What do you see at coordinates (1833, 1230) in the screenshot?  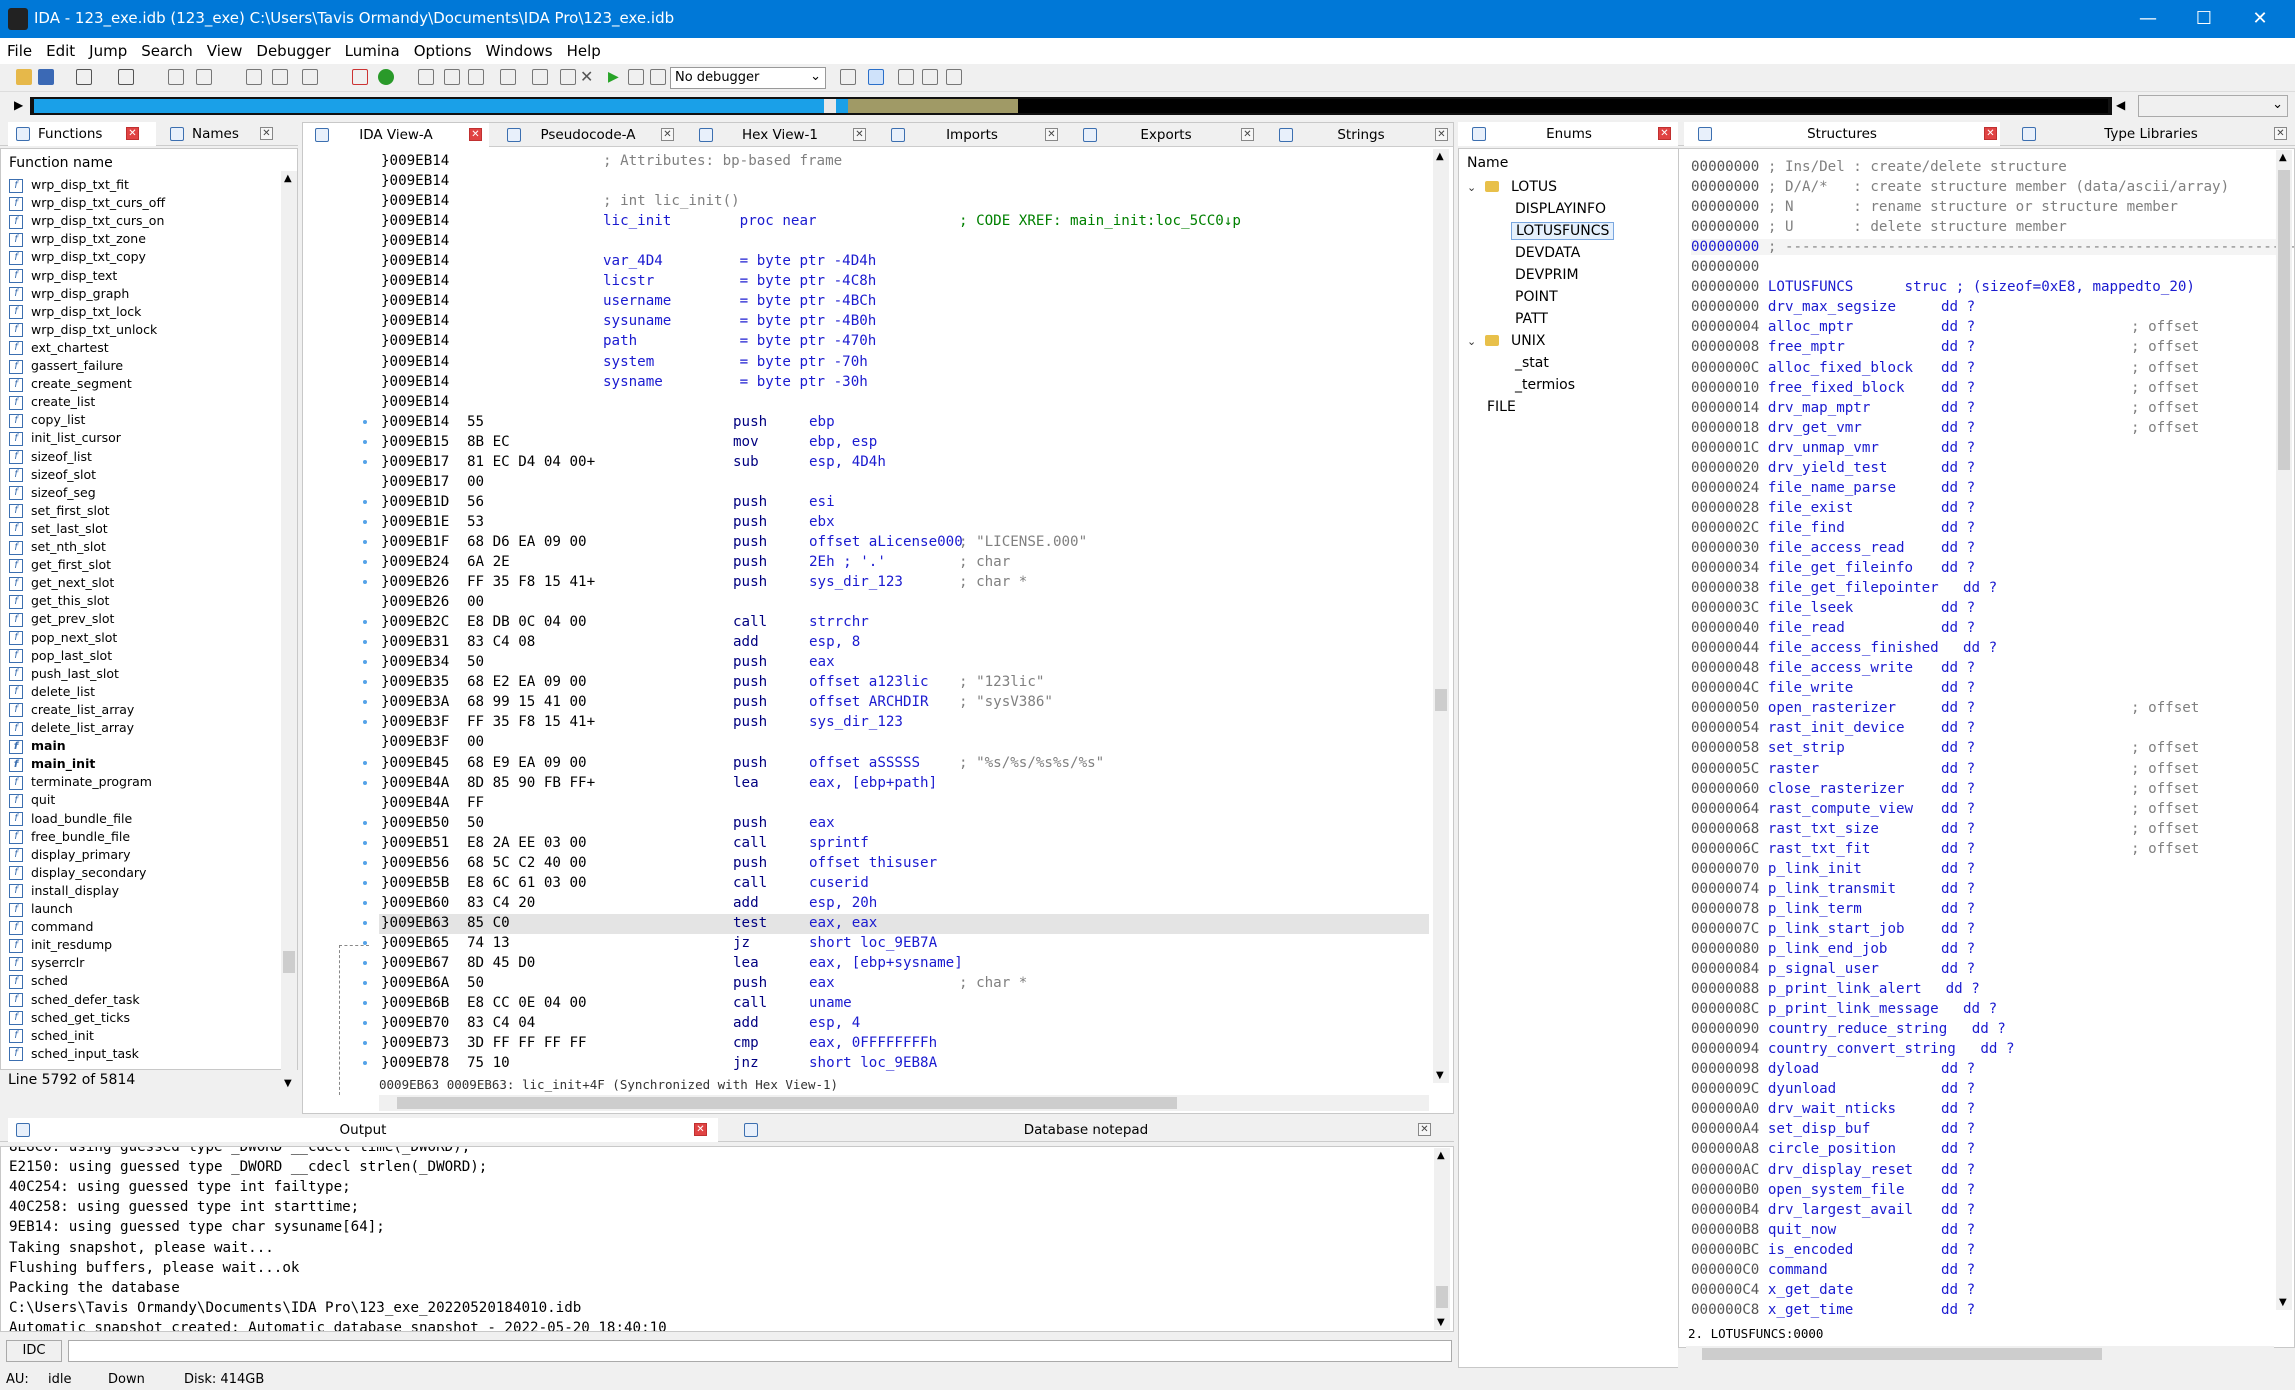 I see `struct-member: 000000B8 quit_now dd ?` at bounding box center [1833, 1230].